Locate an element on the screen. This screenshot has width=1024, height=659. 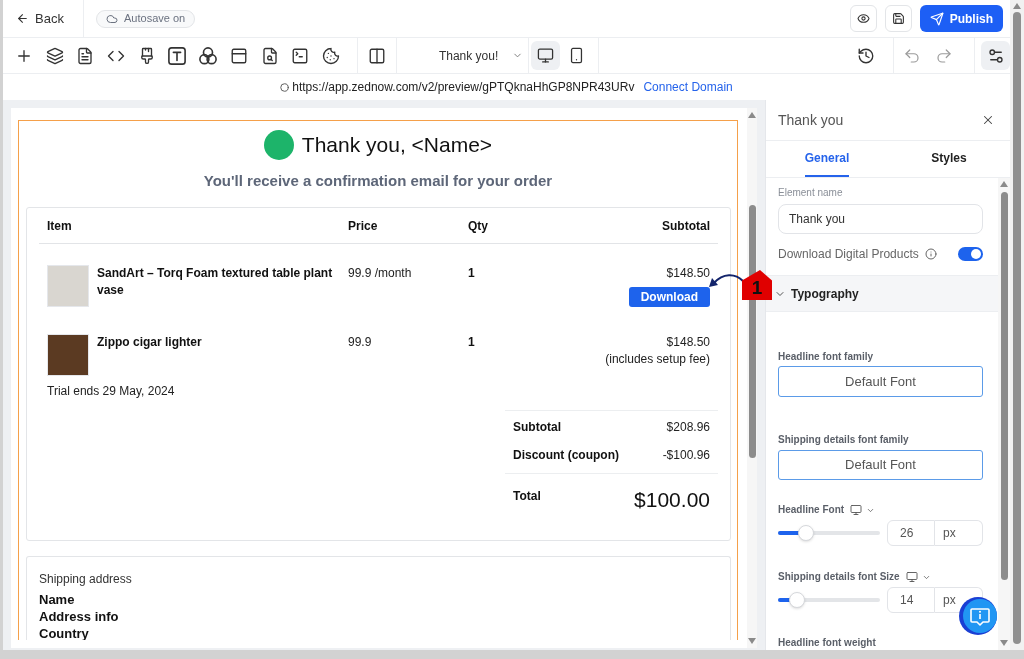
send-icon is located at coordinates (936, 18).